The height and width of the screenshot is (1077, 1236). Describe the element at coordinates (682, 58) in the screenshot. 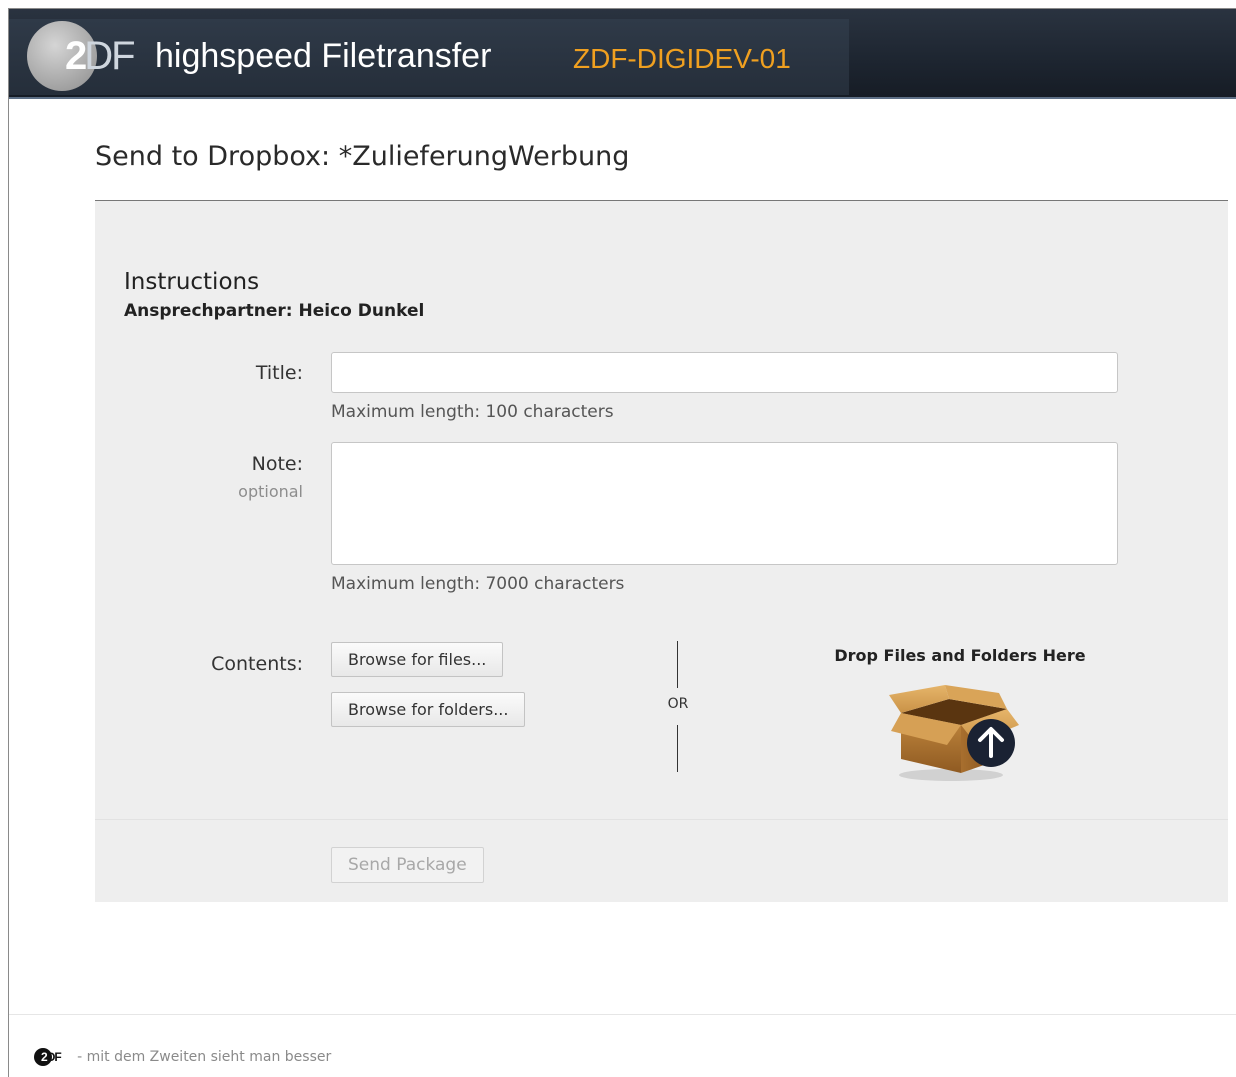

I see `server-name: ZDF-DIGIDEV-01` at that location.